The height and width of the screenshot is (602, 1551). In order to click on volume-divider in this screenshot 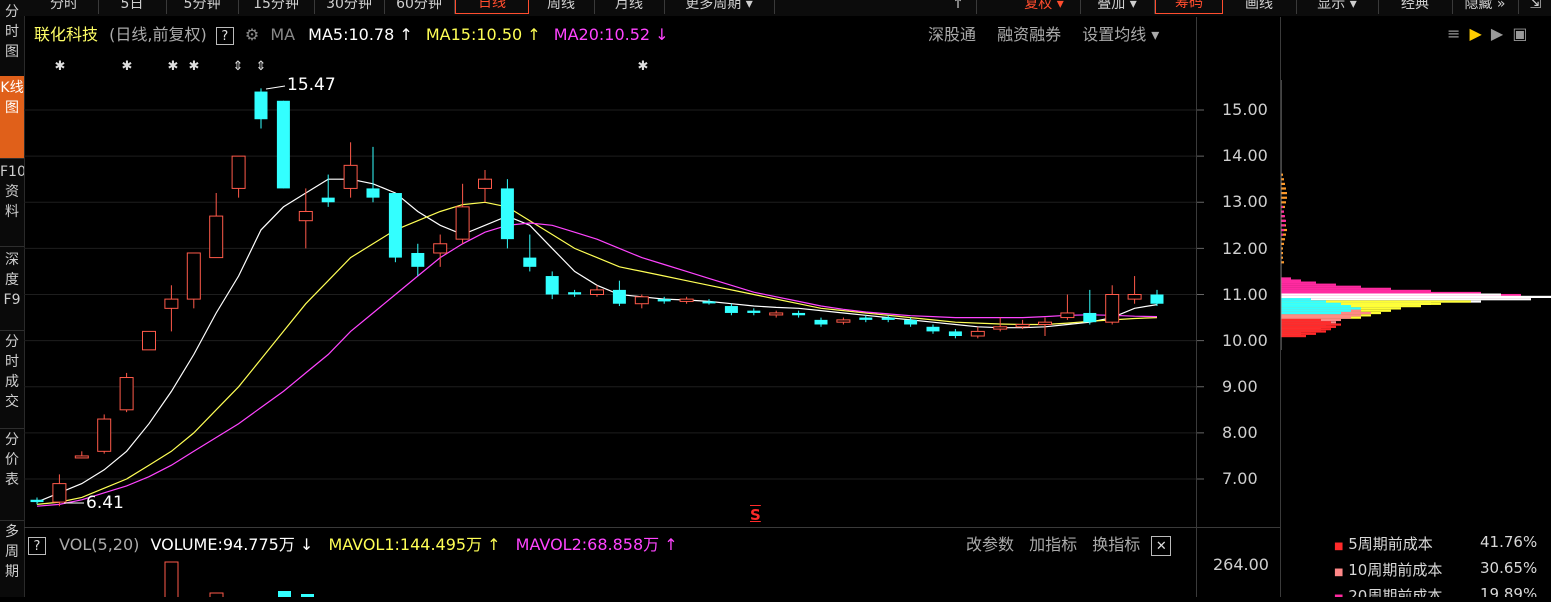, I will do `click(652, 527)`.